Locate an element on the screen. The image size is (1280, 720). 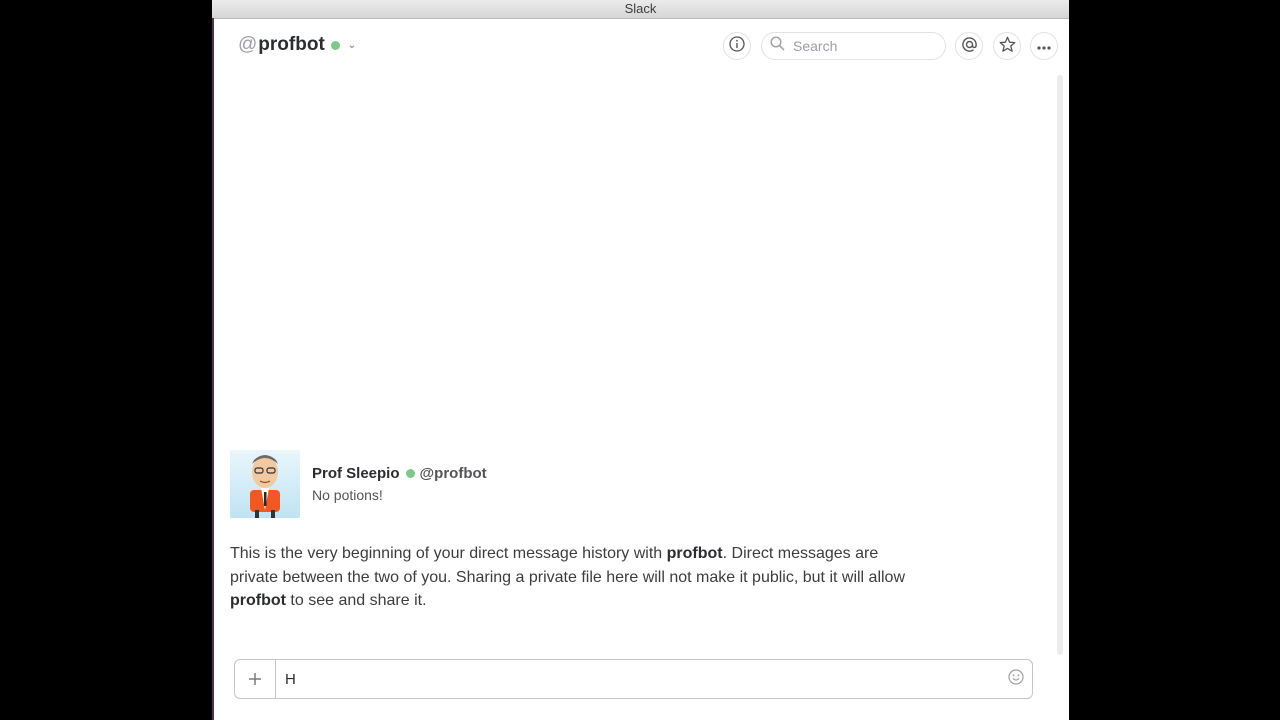
chevron-down-icon: ⌄ is located at coordinates (352, 45).